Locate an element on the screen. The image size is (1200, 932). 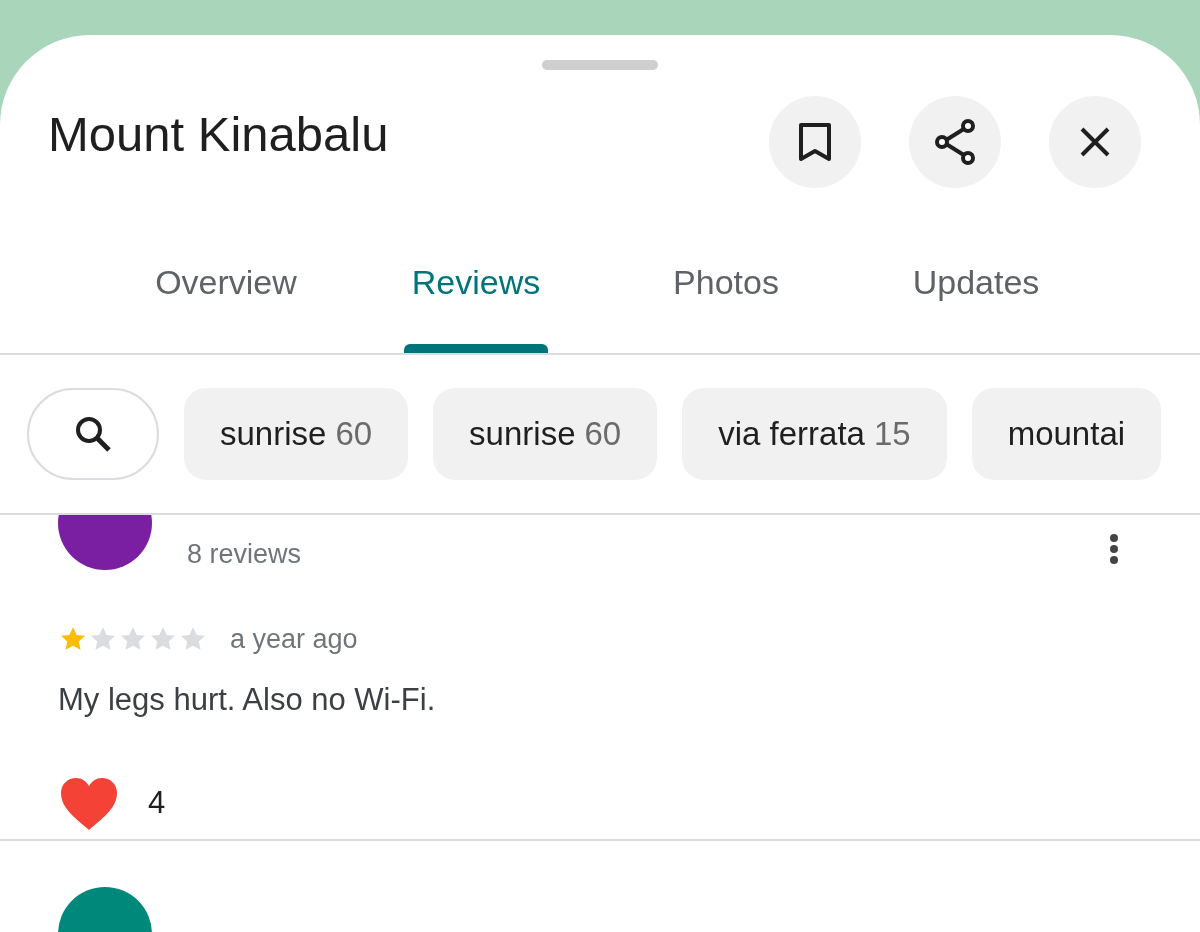
tab: Overview is located at coordinates (226, 296).